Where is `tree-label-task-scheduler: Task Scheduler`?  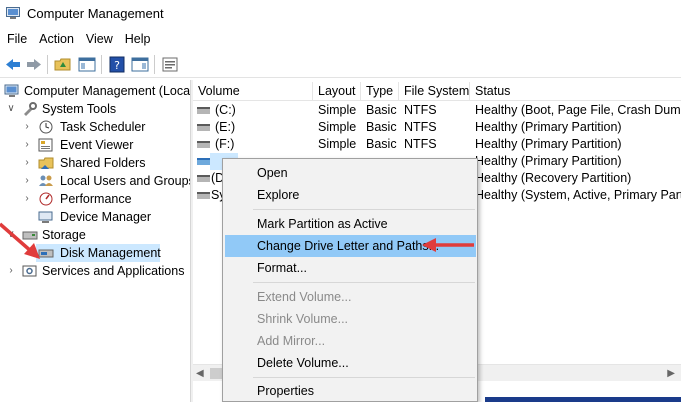 tree-label-task-scheduler: Task Scheduler is located at coordinates (103, 127).